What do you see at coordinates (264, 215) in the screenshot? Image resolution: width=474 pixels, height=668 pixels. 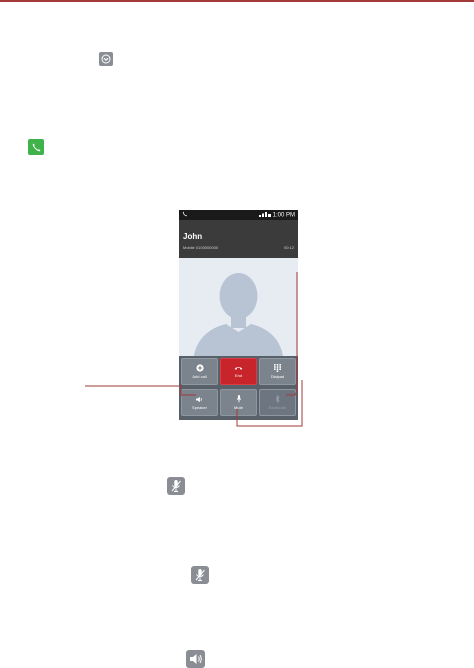 I see `signal-icon` at bounding box center [264, 215].